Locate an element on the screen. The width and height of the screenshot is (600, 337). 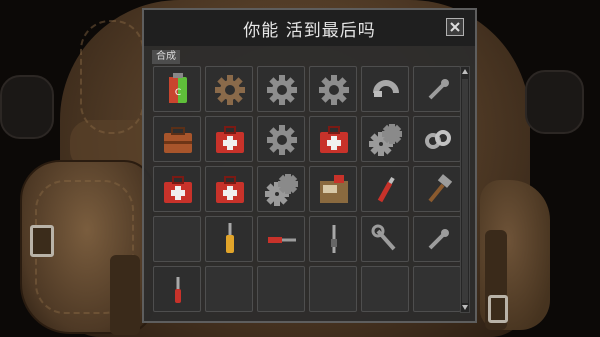
buckle-icon is located at coordinates (42, 241).